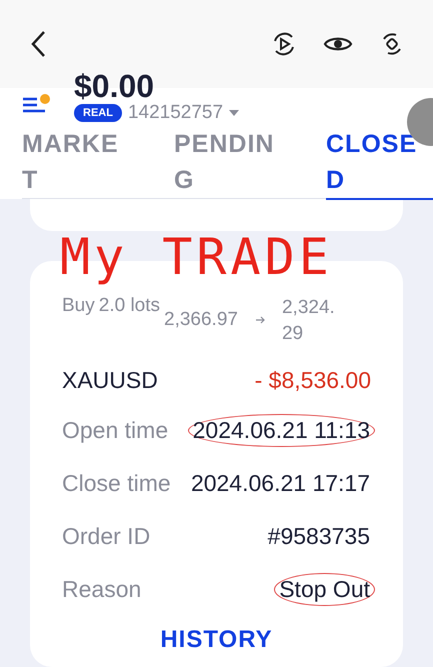 Image resolution: width=433 pixels, height=667 pixels. I want to click on menu-icon, so click(36, 104).